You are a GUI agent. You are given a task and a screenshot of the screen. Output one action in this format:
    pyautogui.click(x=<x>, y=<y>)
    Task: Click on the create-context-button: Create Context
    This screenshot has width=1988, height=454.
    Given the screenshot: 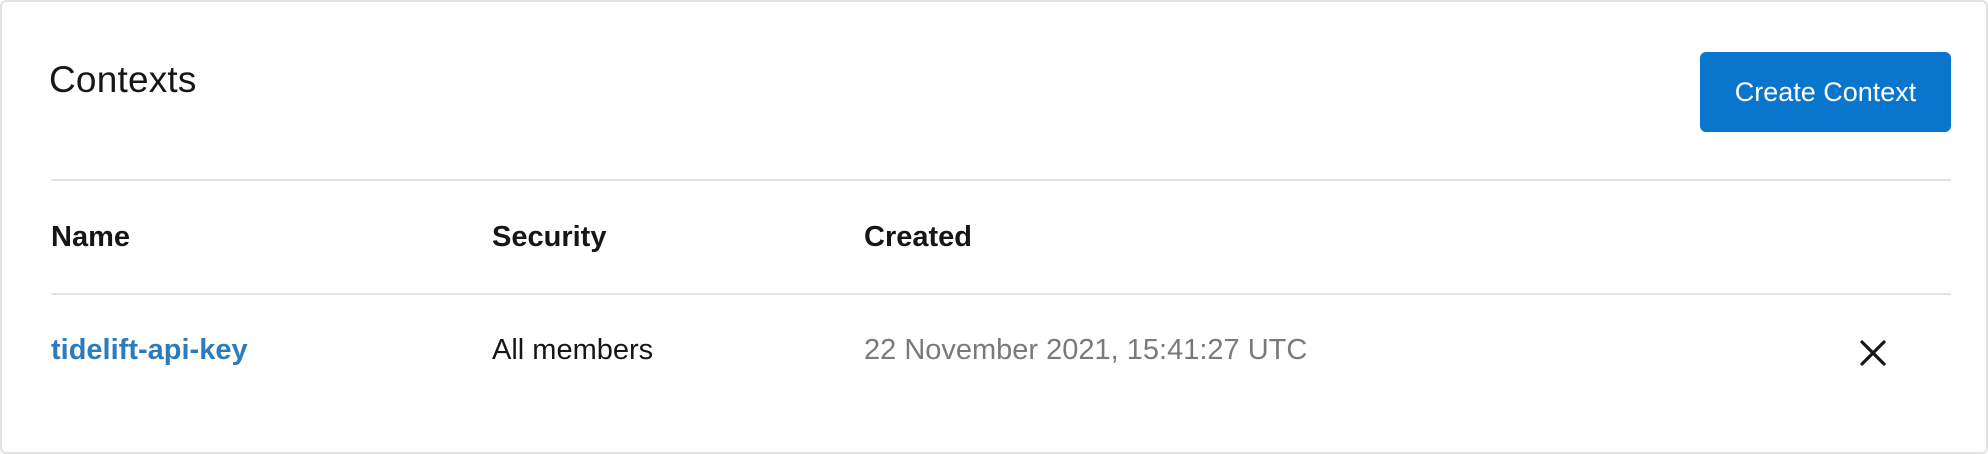 What is the action you would take?
    pyautogui.click(x=1825, y=92)
    